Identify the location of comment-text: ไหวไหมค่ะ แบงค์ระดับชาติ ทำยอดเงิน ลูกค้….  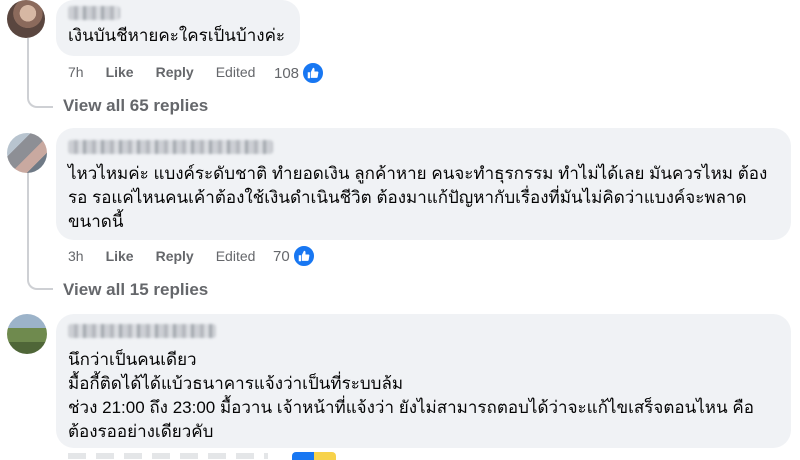
(418, 197).